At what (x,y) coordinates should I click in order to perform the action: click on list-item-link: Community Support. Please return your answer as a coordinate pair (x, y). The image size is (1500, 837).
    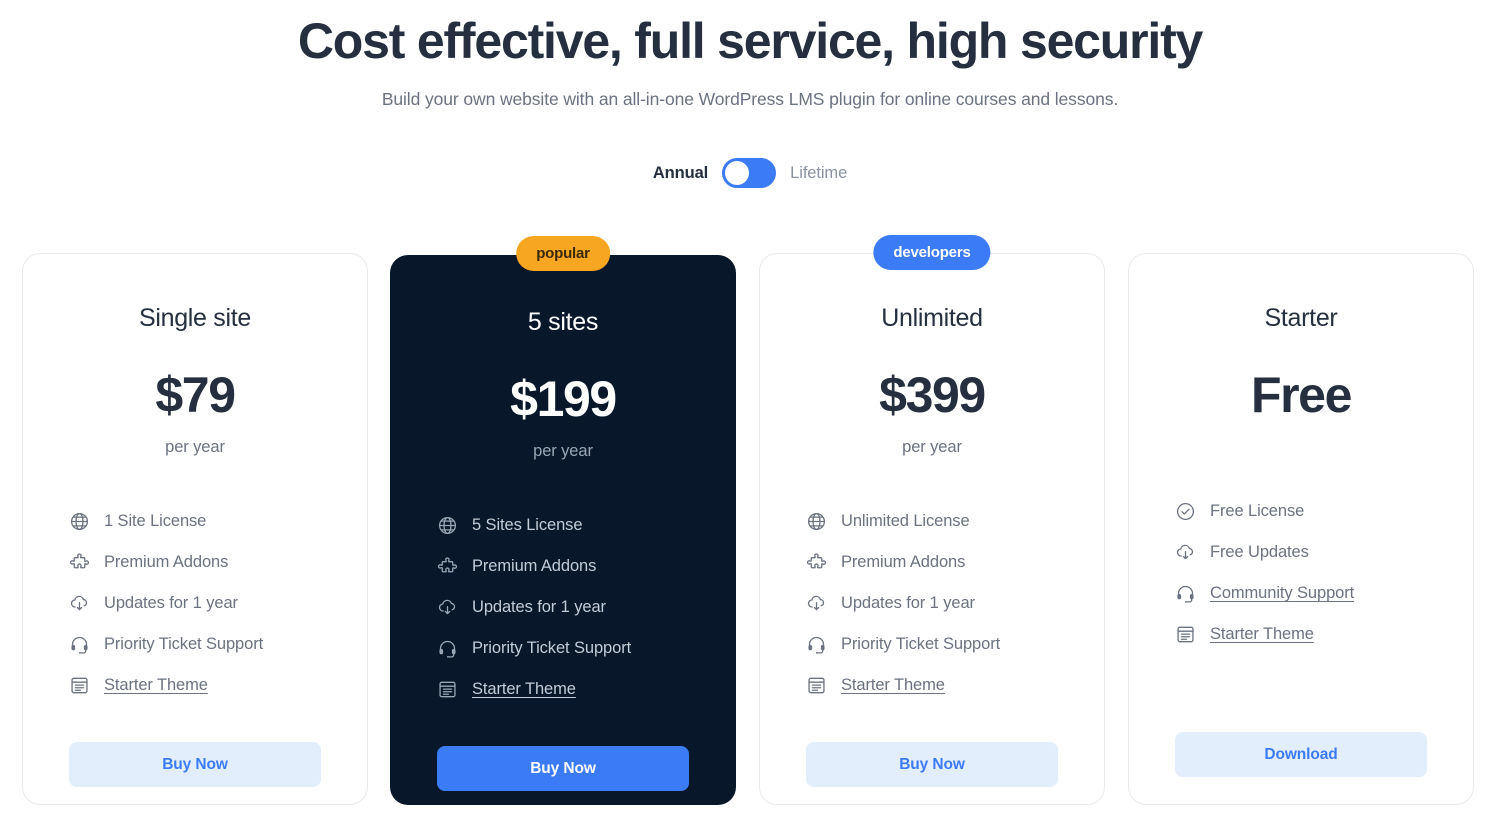
    Looking at the image, I should click on (1301, 593).